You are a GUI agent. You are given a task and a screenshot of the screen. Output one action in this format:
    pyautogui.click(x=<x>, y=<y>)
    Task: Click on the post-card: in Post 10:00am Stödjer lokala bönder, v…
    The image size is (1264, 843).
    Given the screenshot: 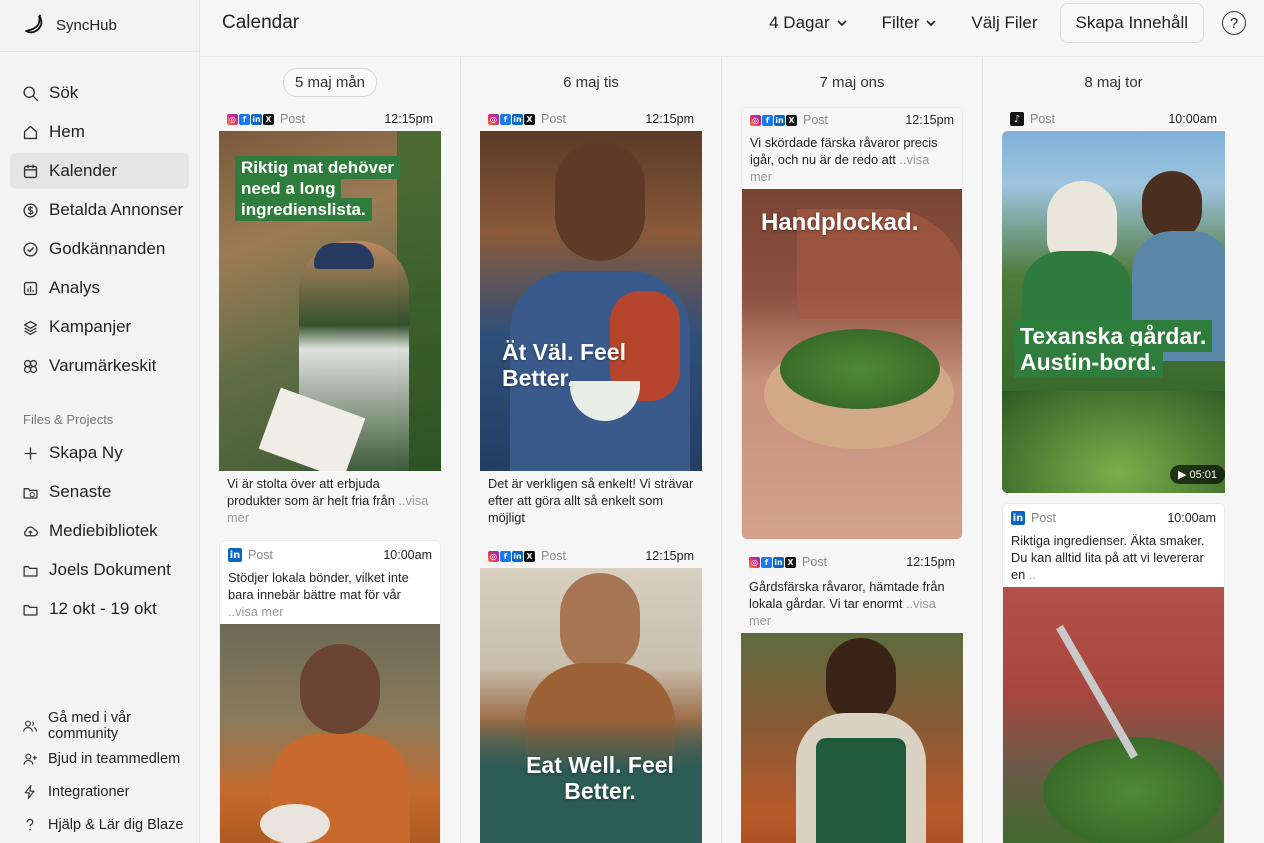 What is the action you would take?
    pyautogui.click(x=330, y=691)
    